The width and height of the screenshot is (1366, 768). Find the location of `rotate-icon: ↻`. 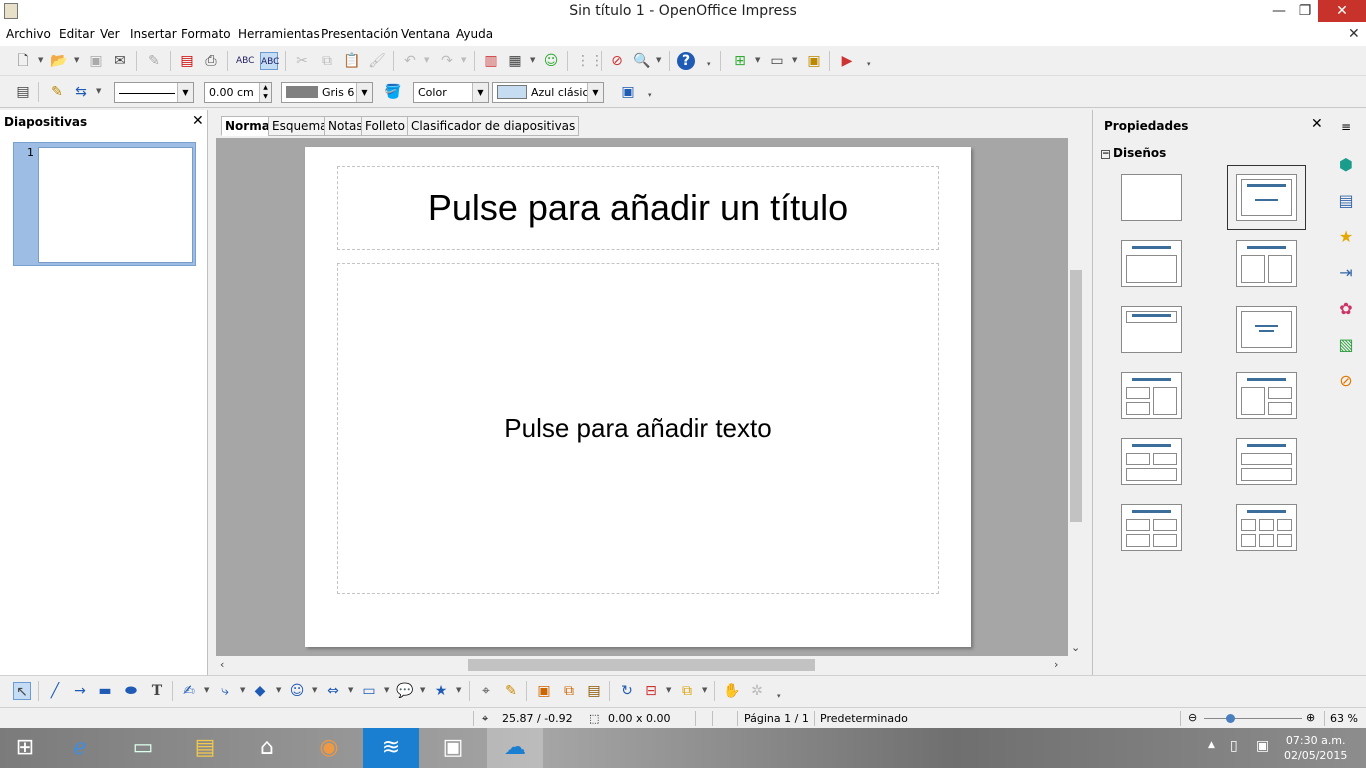

rotate-icon: ↻ is located at coordinates (627, 691).